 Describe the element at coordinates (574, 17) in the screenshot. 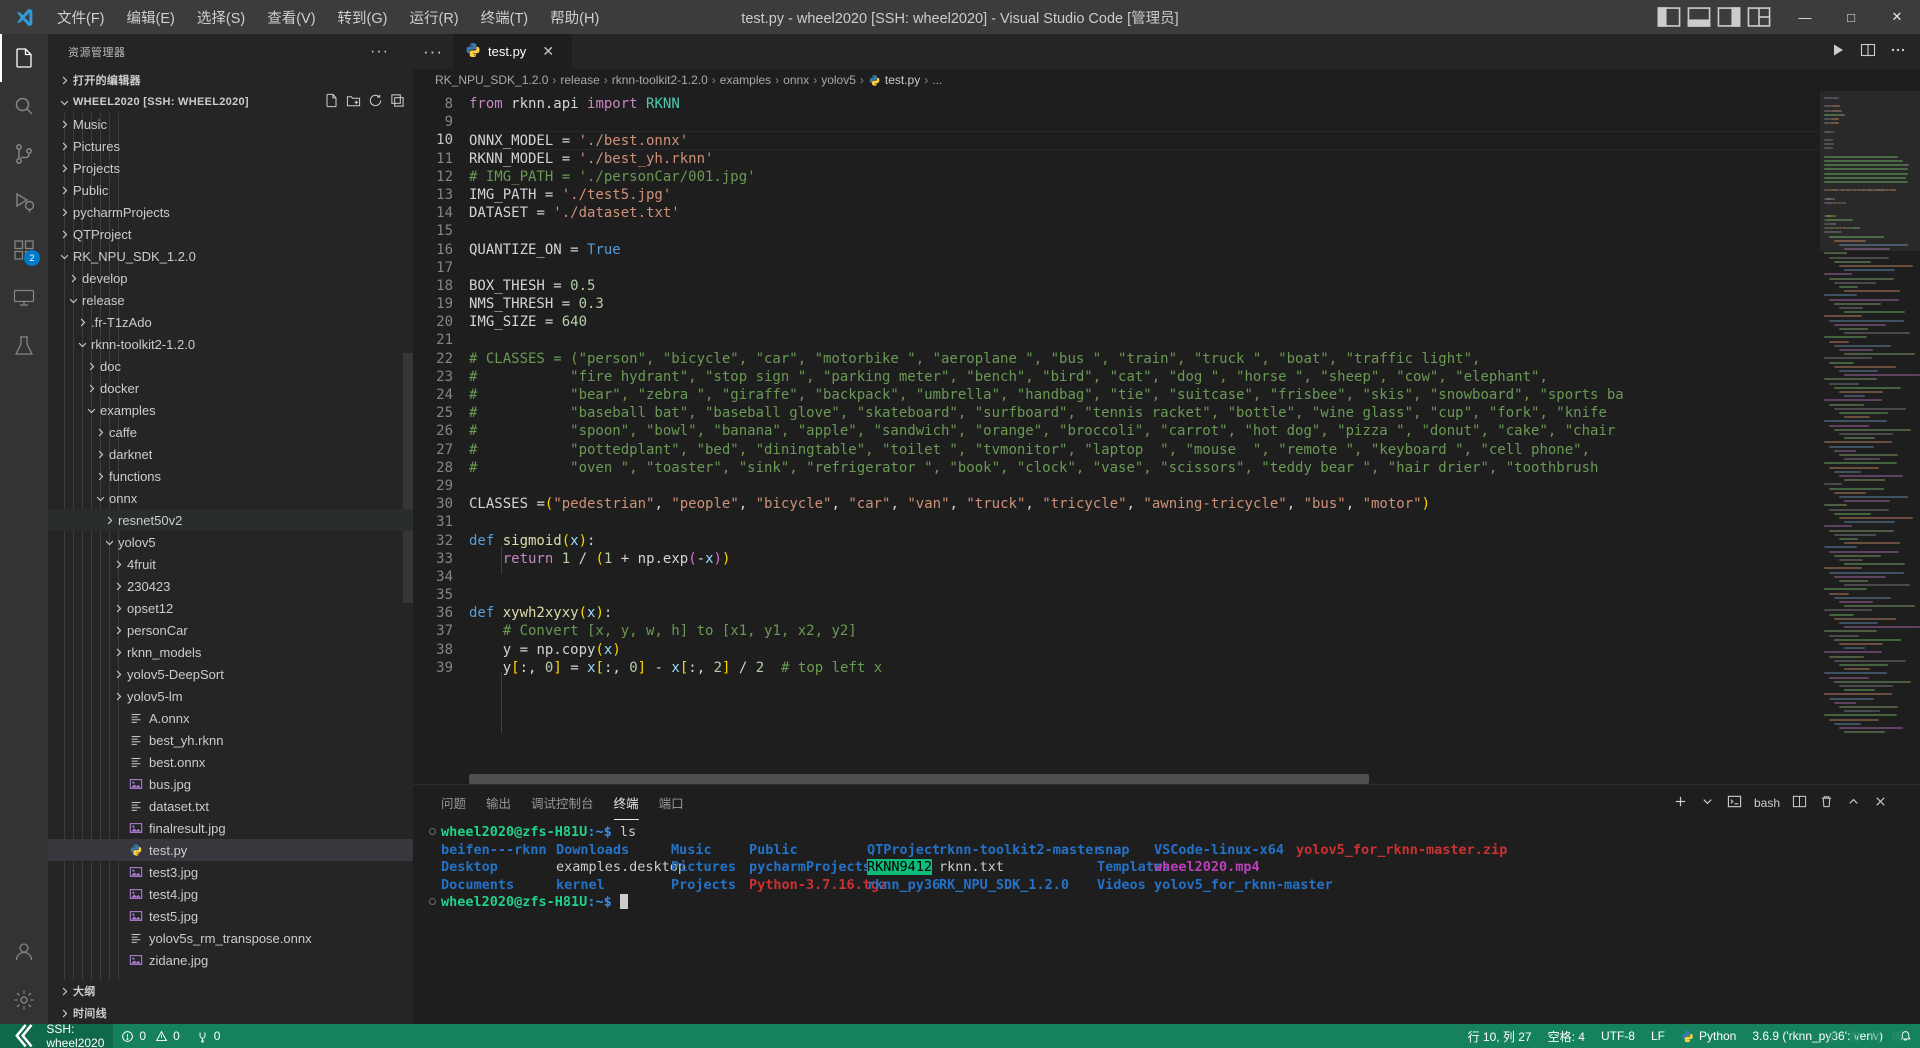

I see `menu-help: 帮助(H)` at that location.